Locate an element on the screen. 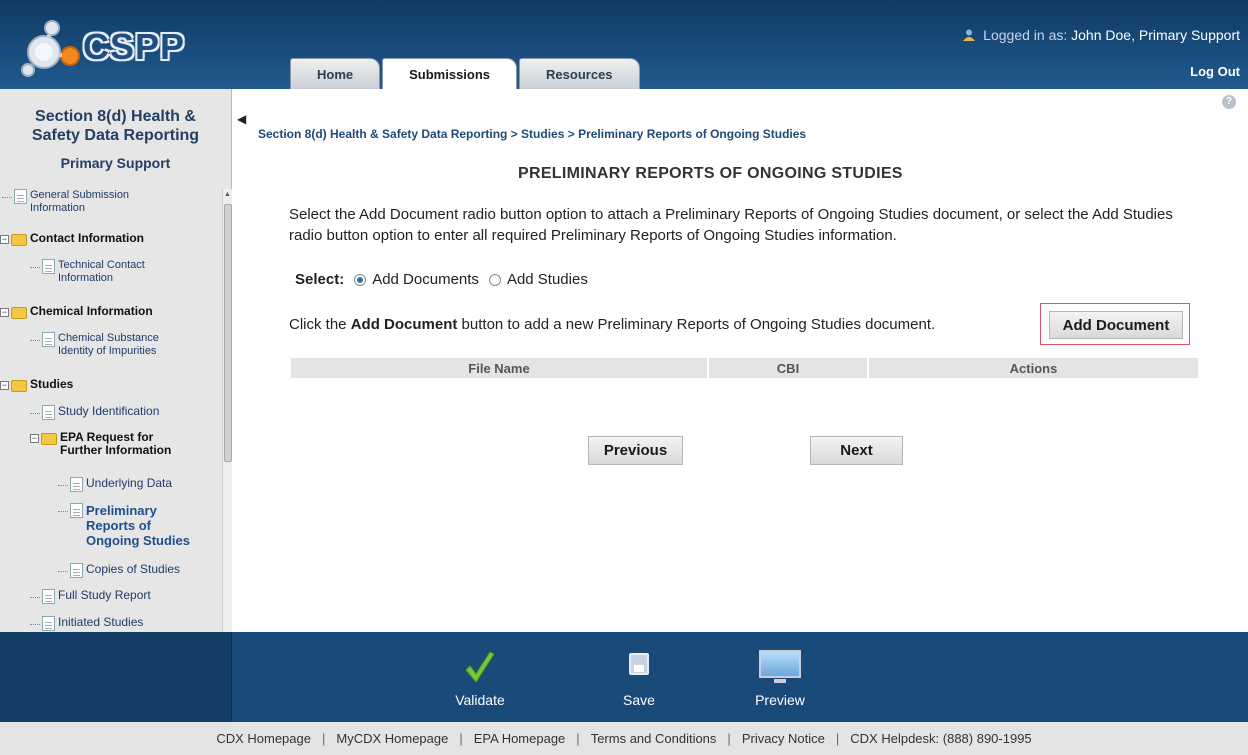 The height and width of the screenshot is (755, 1248). instruction-prefix: Click the is located at coordinates (318, 324).